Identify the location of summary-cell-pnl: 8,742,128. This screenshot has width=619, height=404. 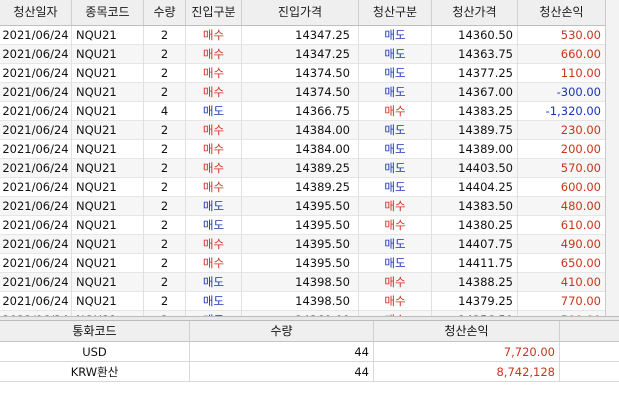
(467, 372).